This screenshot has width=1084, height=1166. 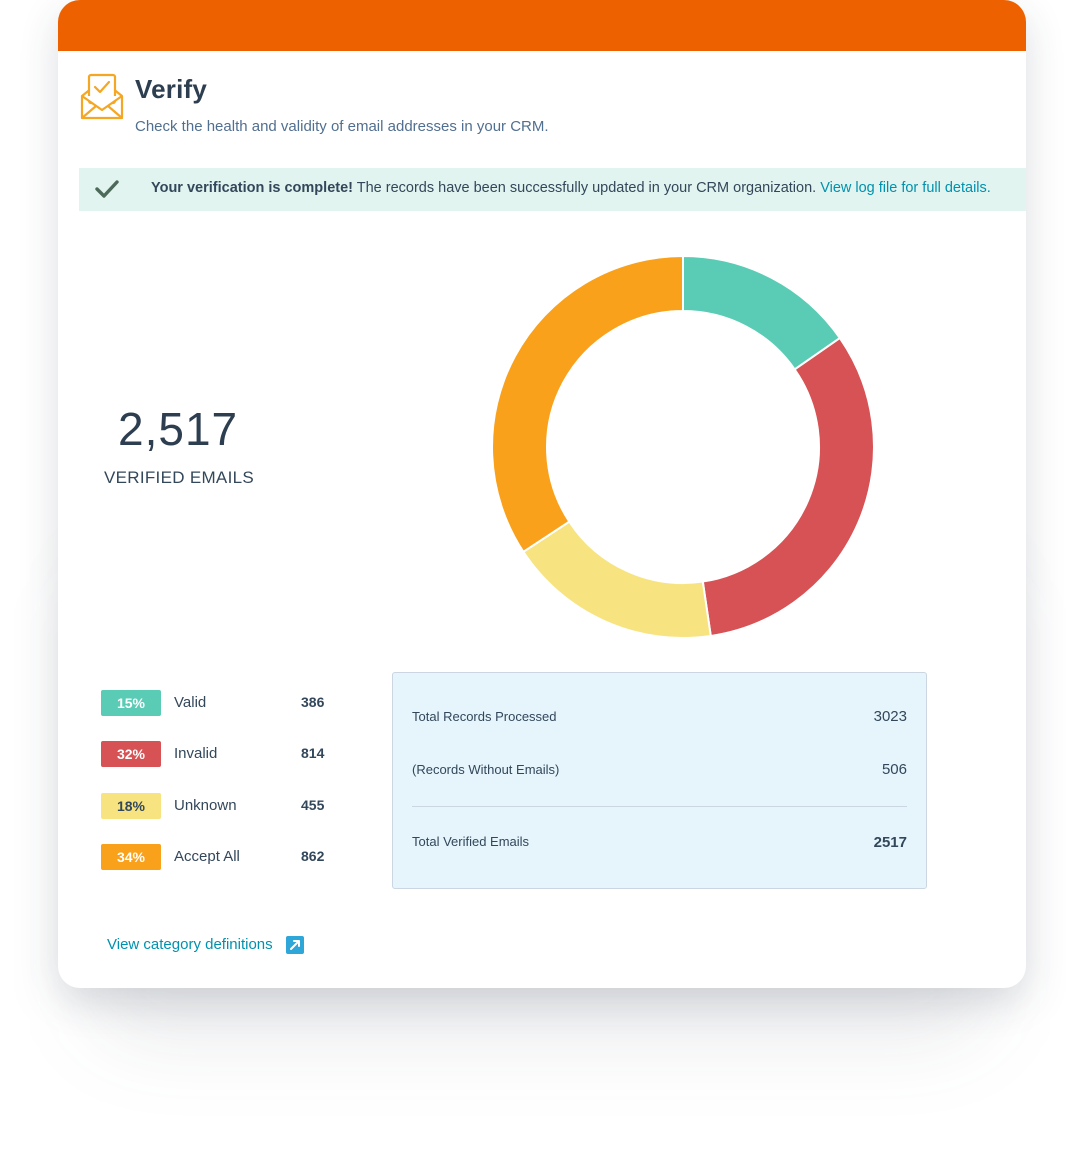 I want to click on legend-badge-valid: 15%, so click(x=131, y=703).